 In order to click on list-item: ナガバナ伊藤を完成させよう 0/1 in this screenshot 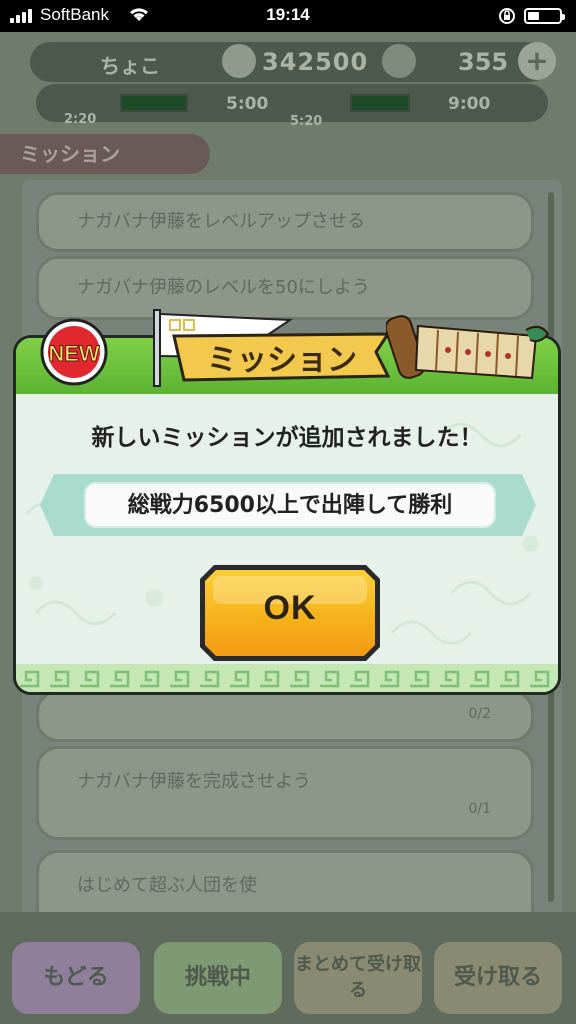, I will do `click(285, 793)`.